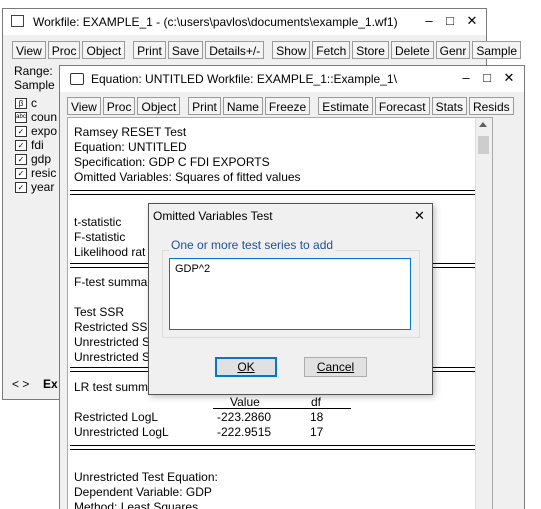 The image size is (541, 509). I want to click on ok-button-label: OK, so click(246, 367).